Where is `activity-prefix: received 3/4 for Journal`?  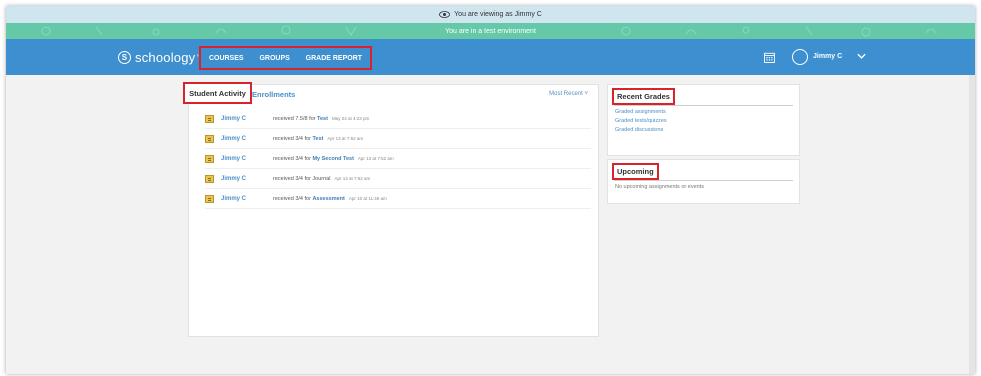
activity-prefix: received 3/4 for Journal is located at coordinates (302, 178).